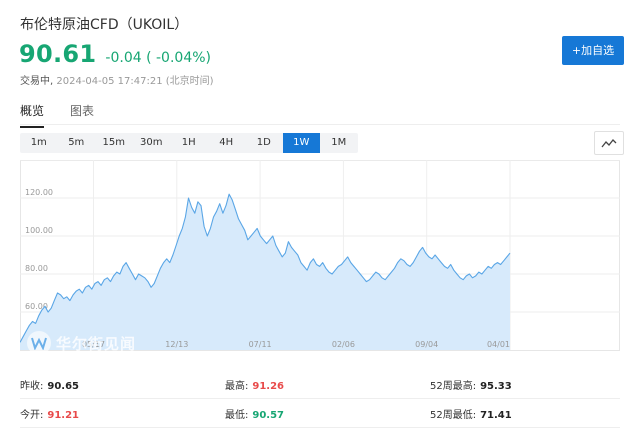 This screenshot has width=640, height=428. I want to click on x-tick-label: 02/06, so click(343, 344).